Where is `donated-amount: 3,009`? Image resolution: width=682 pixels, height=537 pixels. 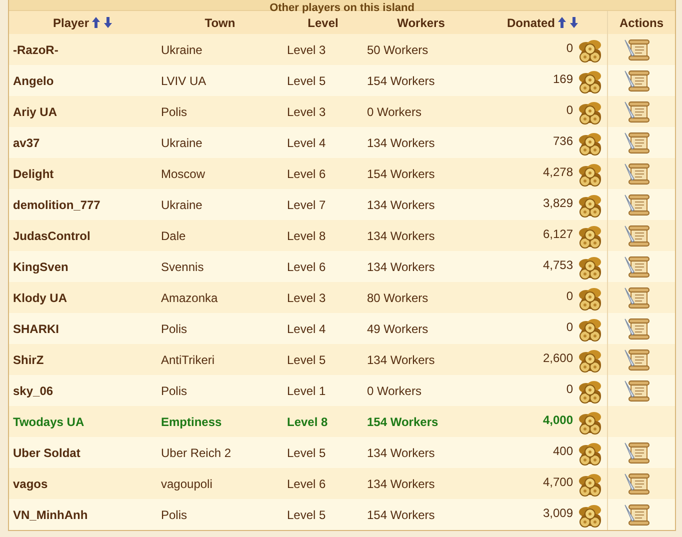
donated-amount: 3,009 is located at coordinates (557, 513).